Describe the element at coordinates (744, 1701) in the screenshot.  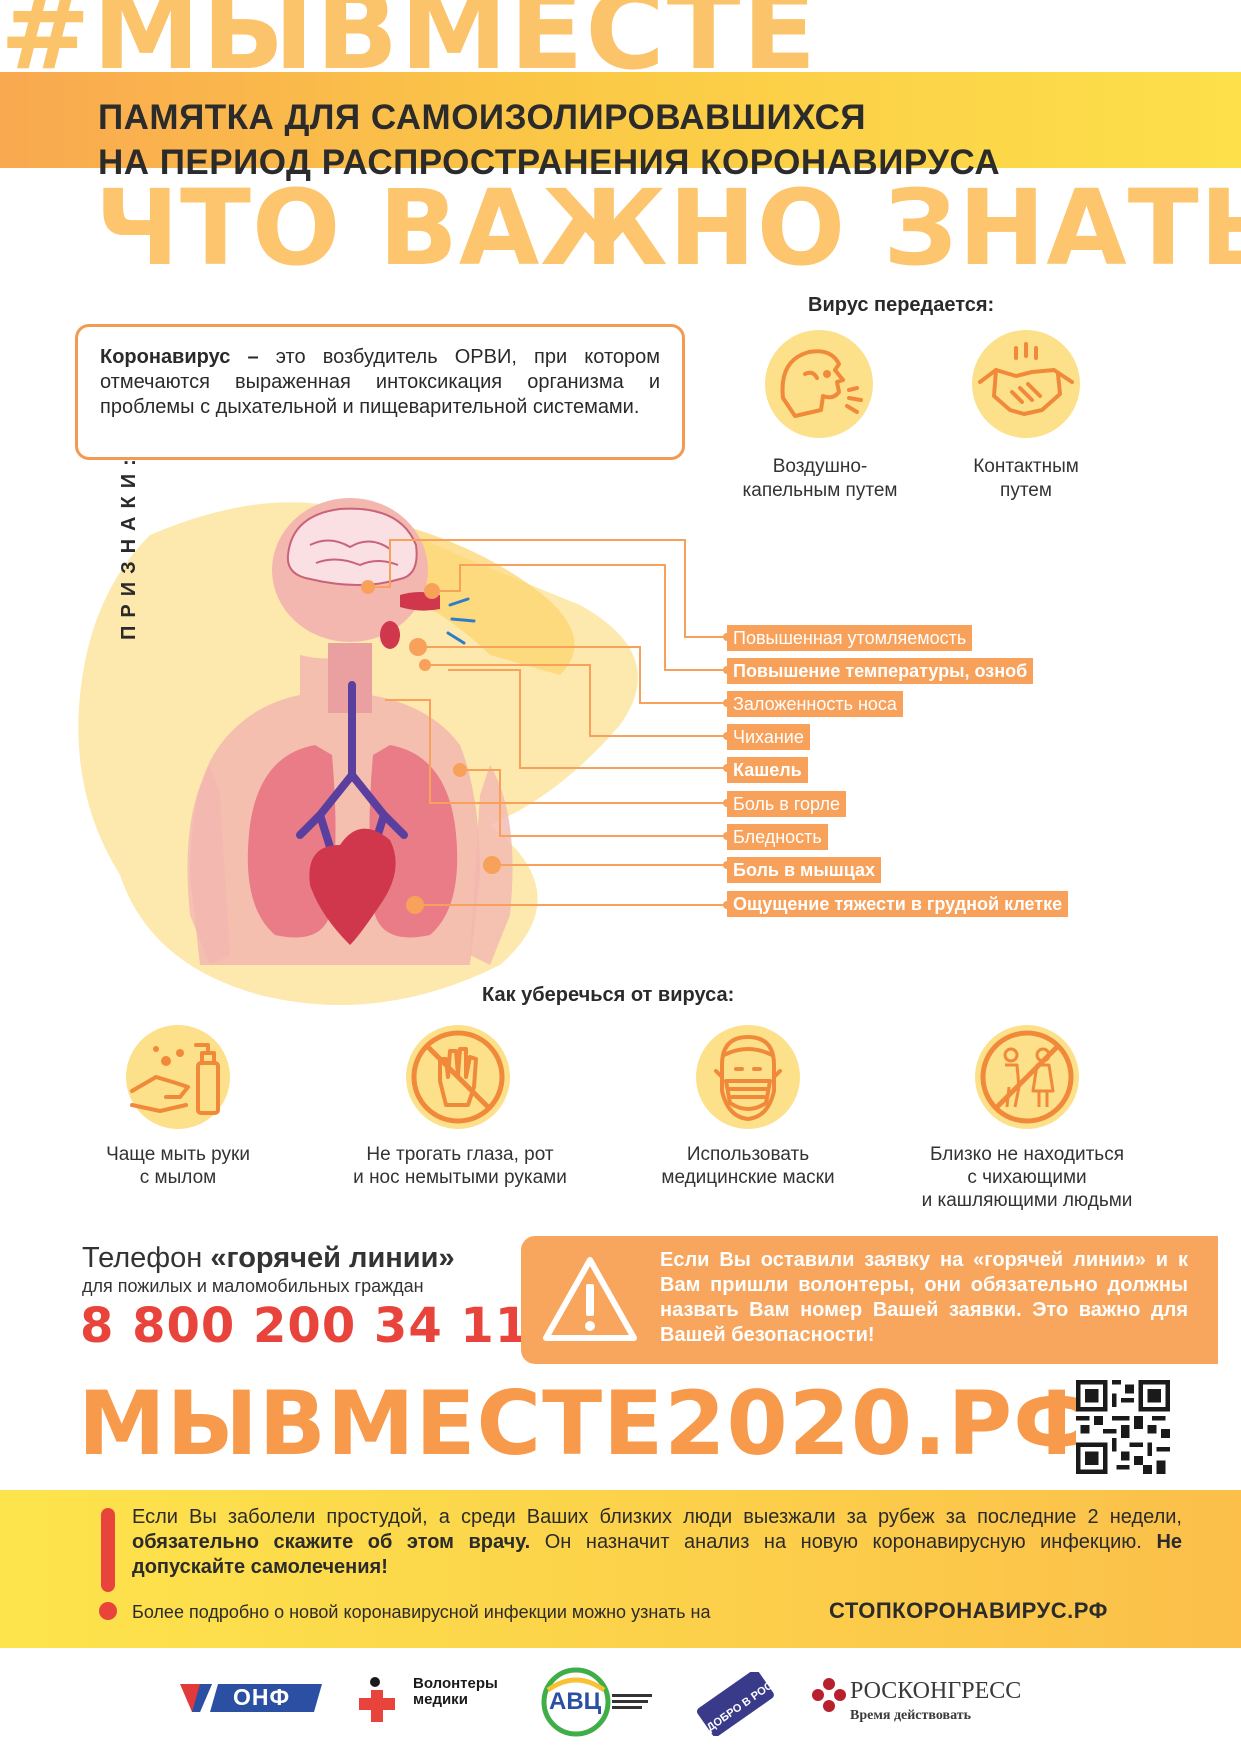
I see `dobro-logo: ДОБРО В РОССИИ` at that location.